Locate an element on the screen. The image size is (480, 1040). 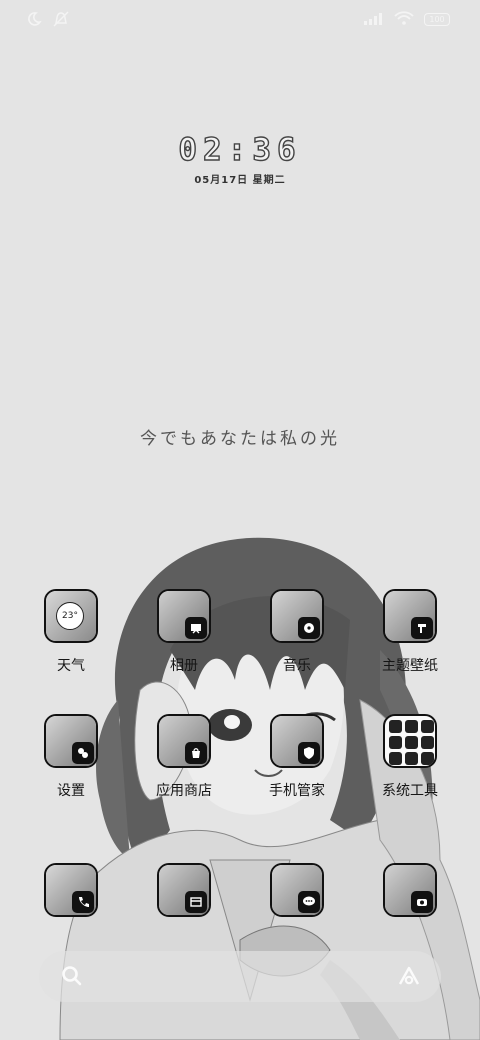
app-theme: 主题壁纸 is located at coordinates (410, 632).